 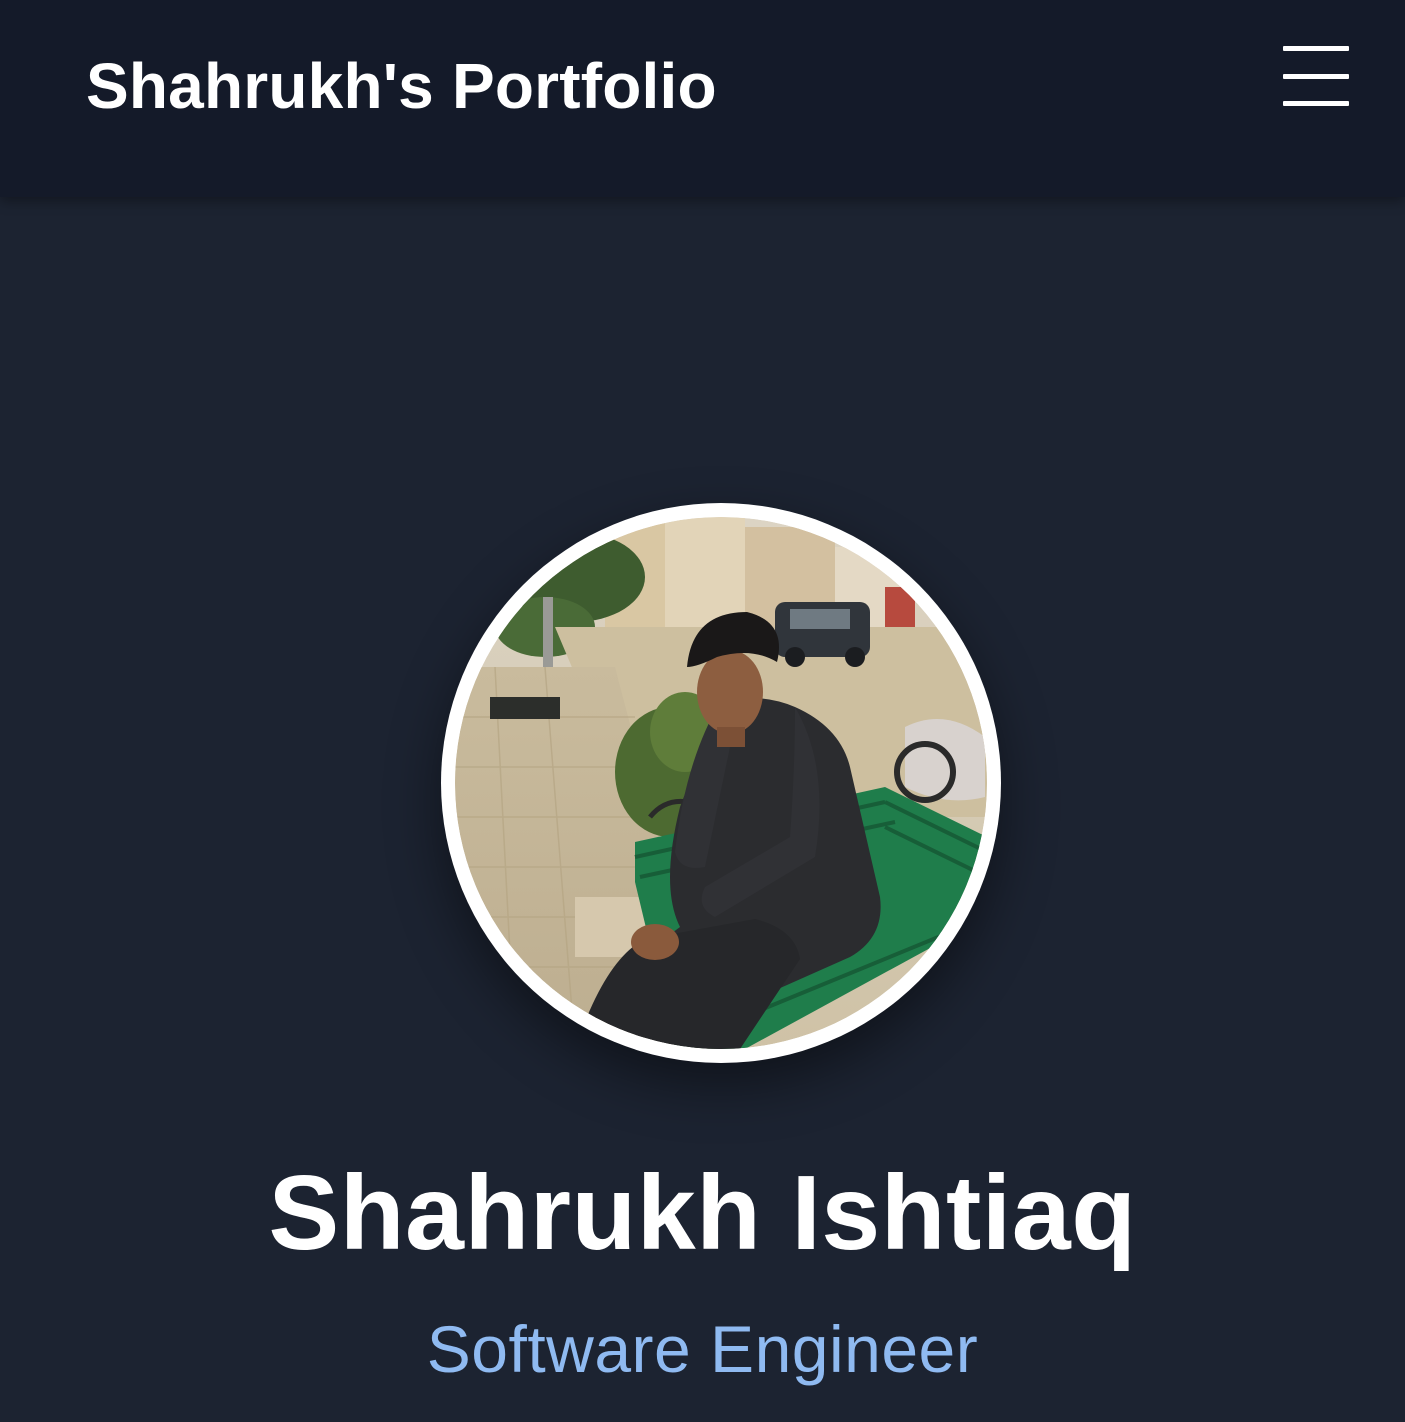 I want to click on profile-photo, so click(x=721, y=783).